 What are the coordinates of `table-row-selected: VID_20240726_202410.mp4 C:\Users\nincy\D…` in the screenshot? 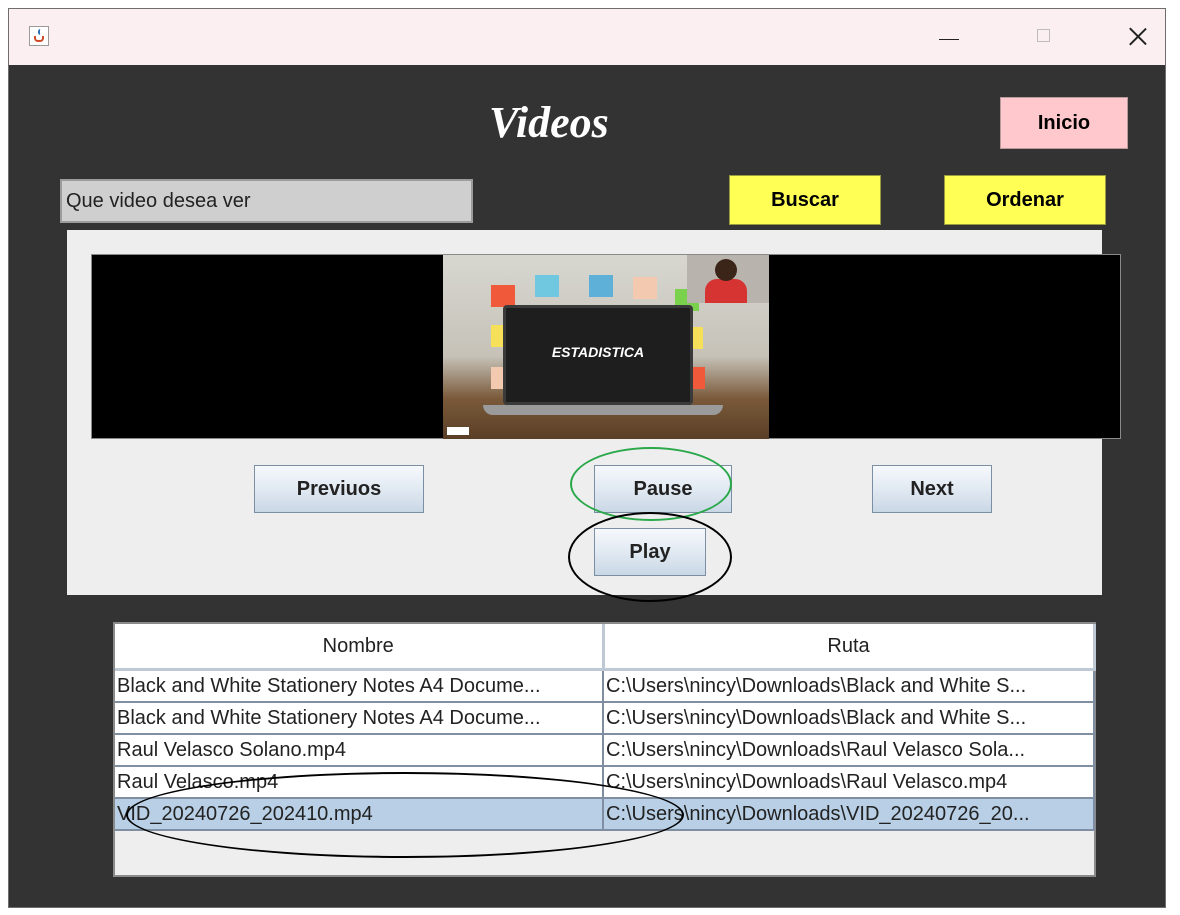 It's located at (605, 814).